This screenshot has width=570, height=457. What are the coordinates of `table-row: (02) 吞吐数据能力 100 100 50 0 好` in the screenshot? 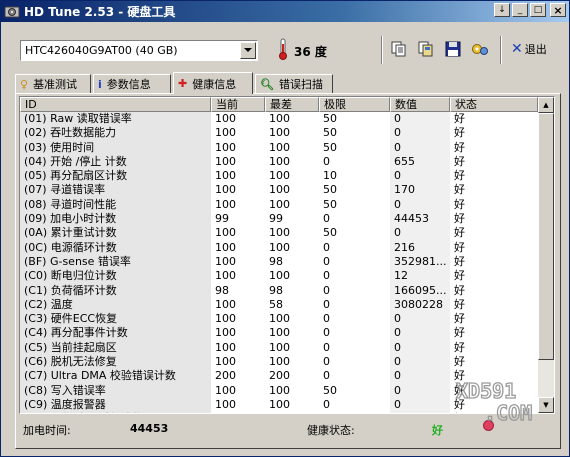 It's located at (279, 133).